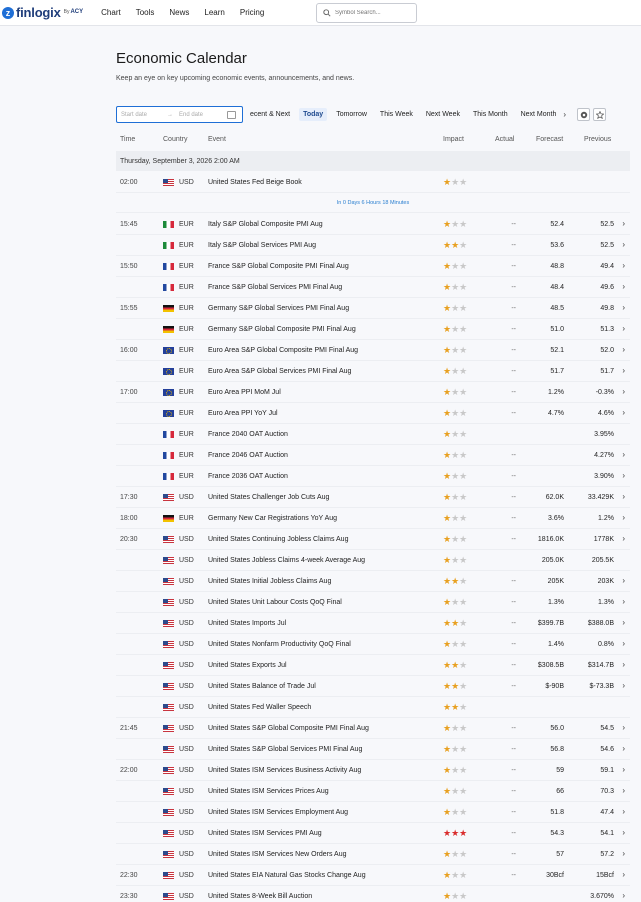  Describe the element at coordinates (179, 12) in the screenshot. I see `nav-news: News` at that location.